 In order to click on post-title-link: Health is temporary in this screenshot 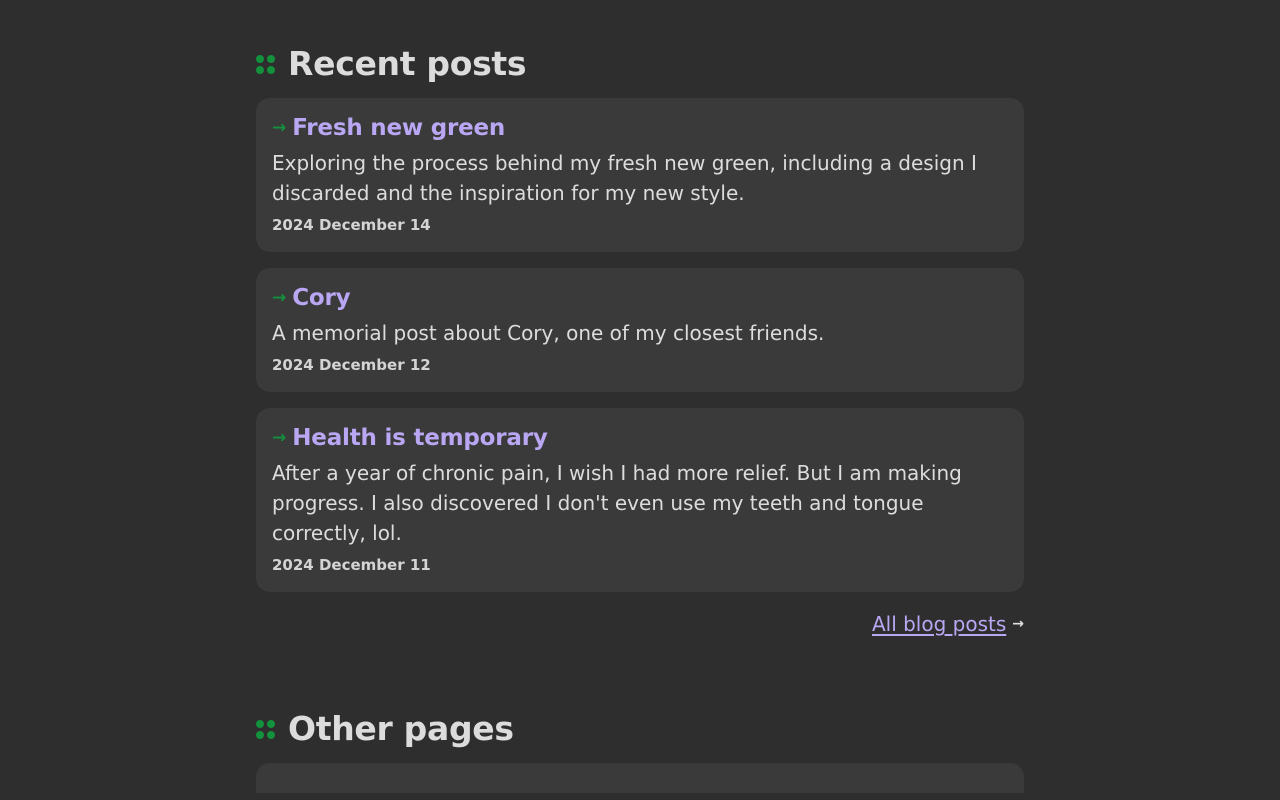, I will do `click(420, 438)`.